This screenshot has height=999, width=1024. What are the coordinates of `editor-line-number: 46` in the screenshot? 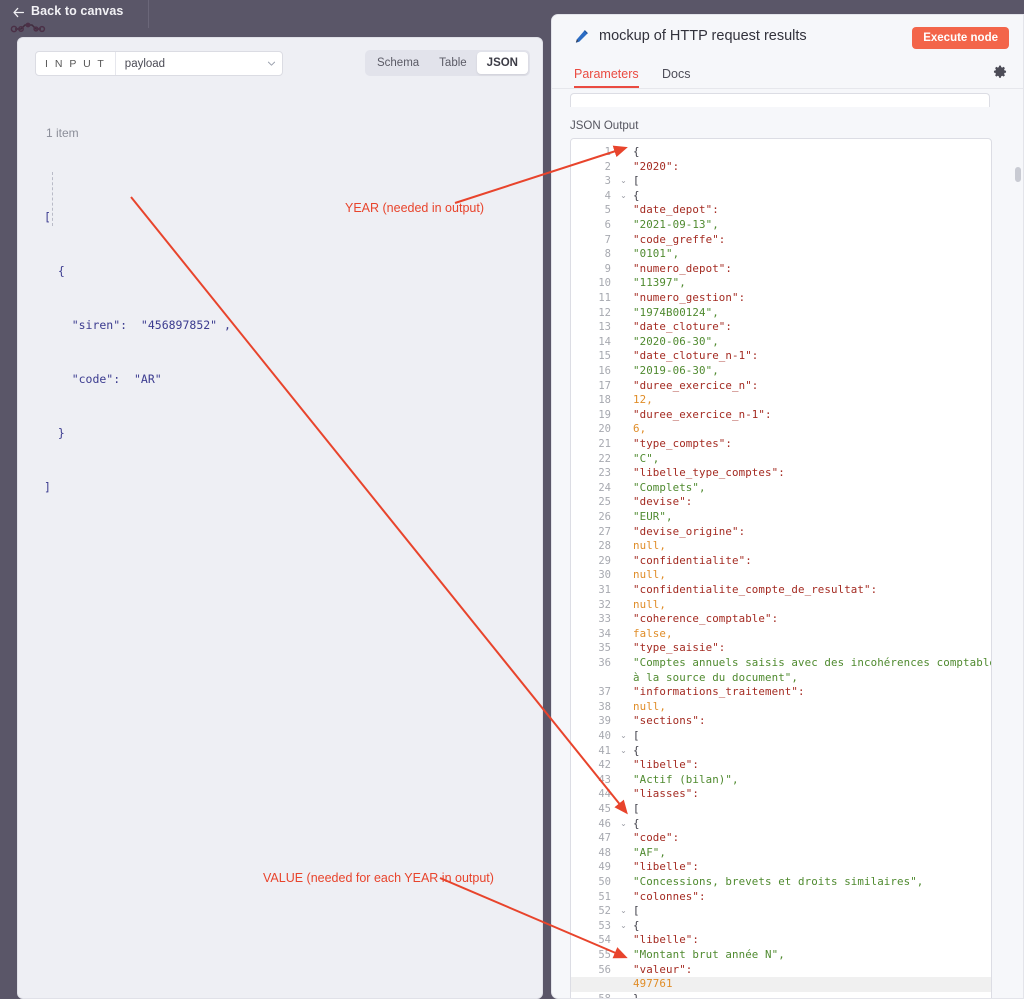 It's located at (604, 823).